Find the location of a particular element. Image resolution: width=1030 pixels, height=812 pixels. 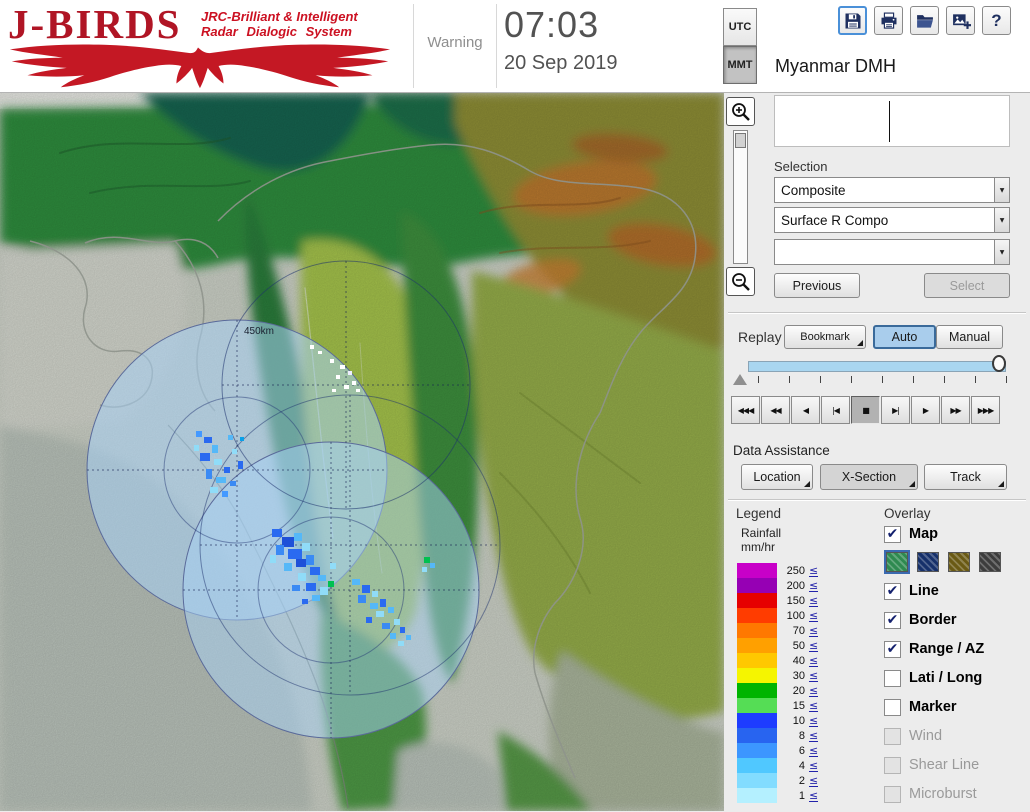

open-folder-button is located at coordinates (924, 20).